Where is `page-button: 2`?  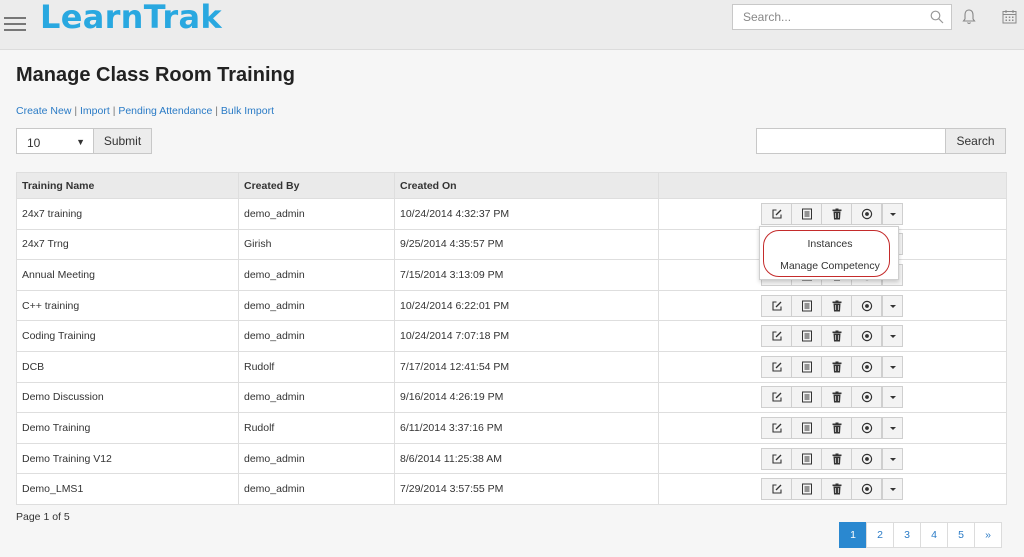
page-button: 2 is located at coordinates (880, 535).